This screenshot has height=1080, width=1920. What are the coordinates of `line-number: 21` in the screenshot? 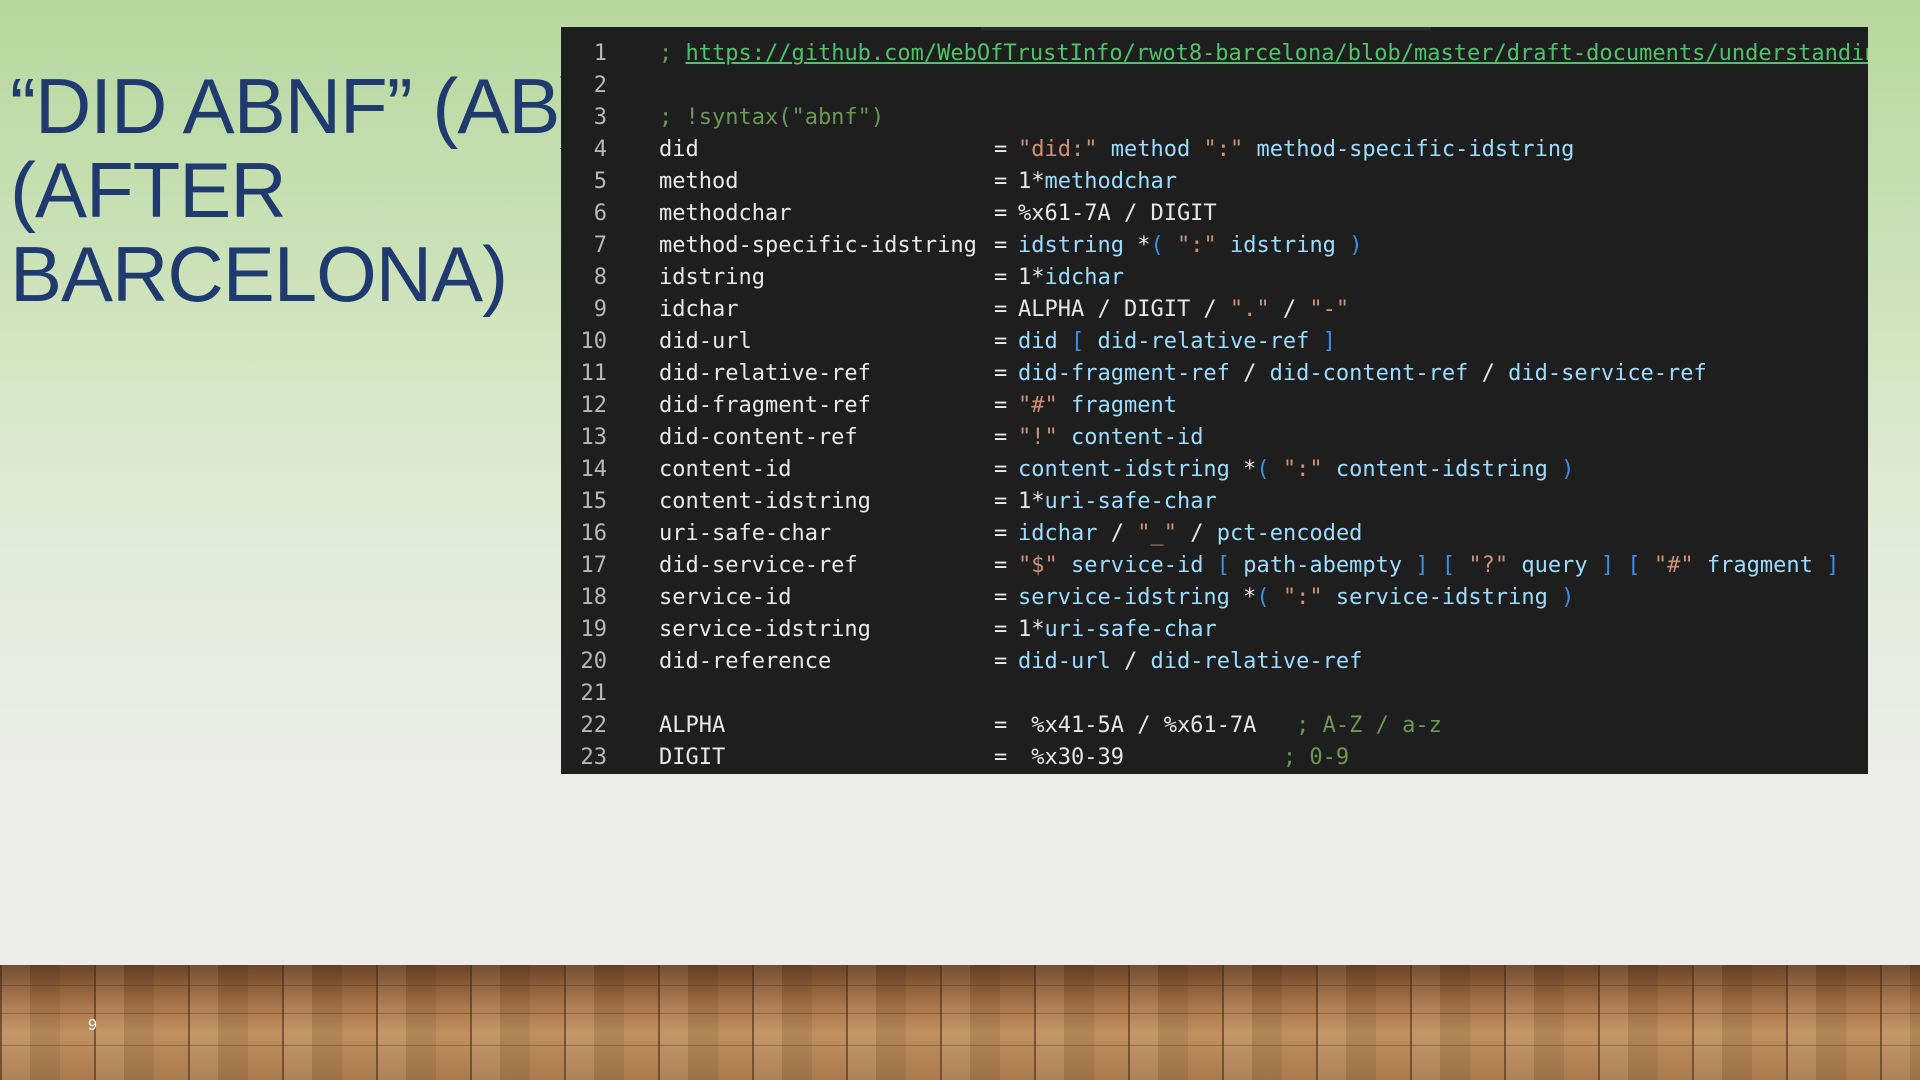 It's located at (594, 693).